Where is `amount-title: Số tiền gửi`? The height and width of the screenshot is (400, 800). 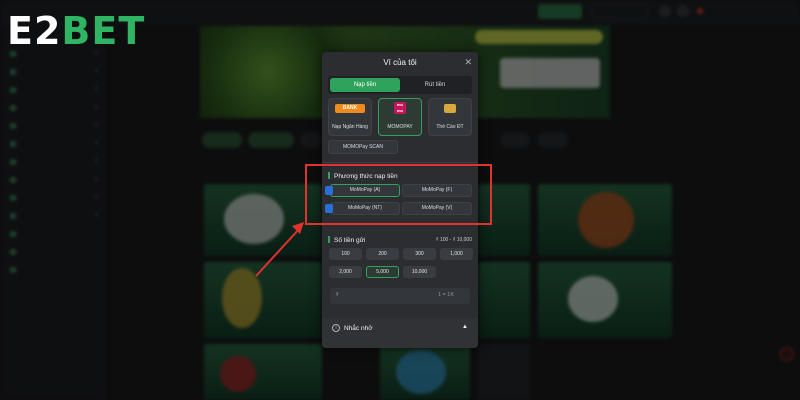 amount-title: Số tiền gửi is located at coordinates (346, 240).